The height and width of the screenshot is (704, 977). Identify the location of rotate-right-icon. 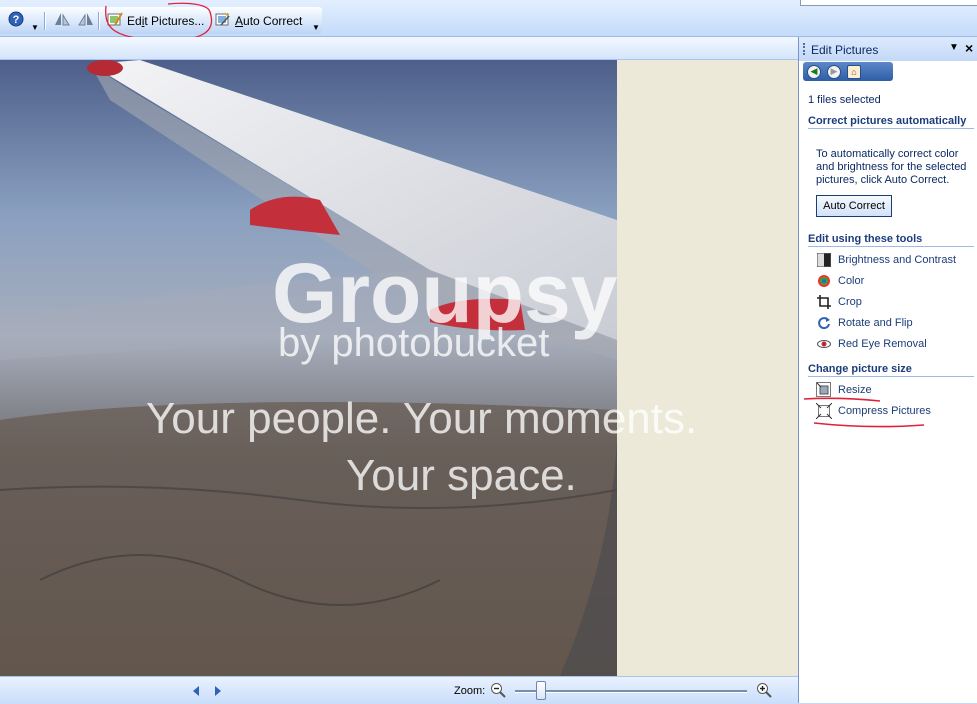
(86, 20).